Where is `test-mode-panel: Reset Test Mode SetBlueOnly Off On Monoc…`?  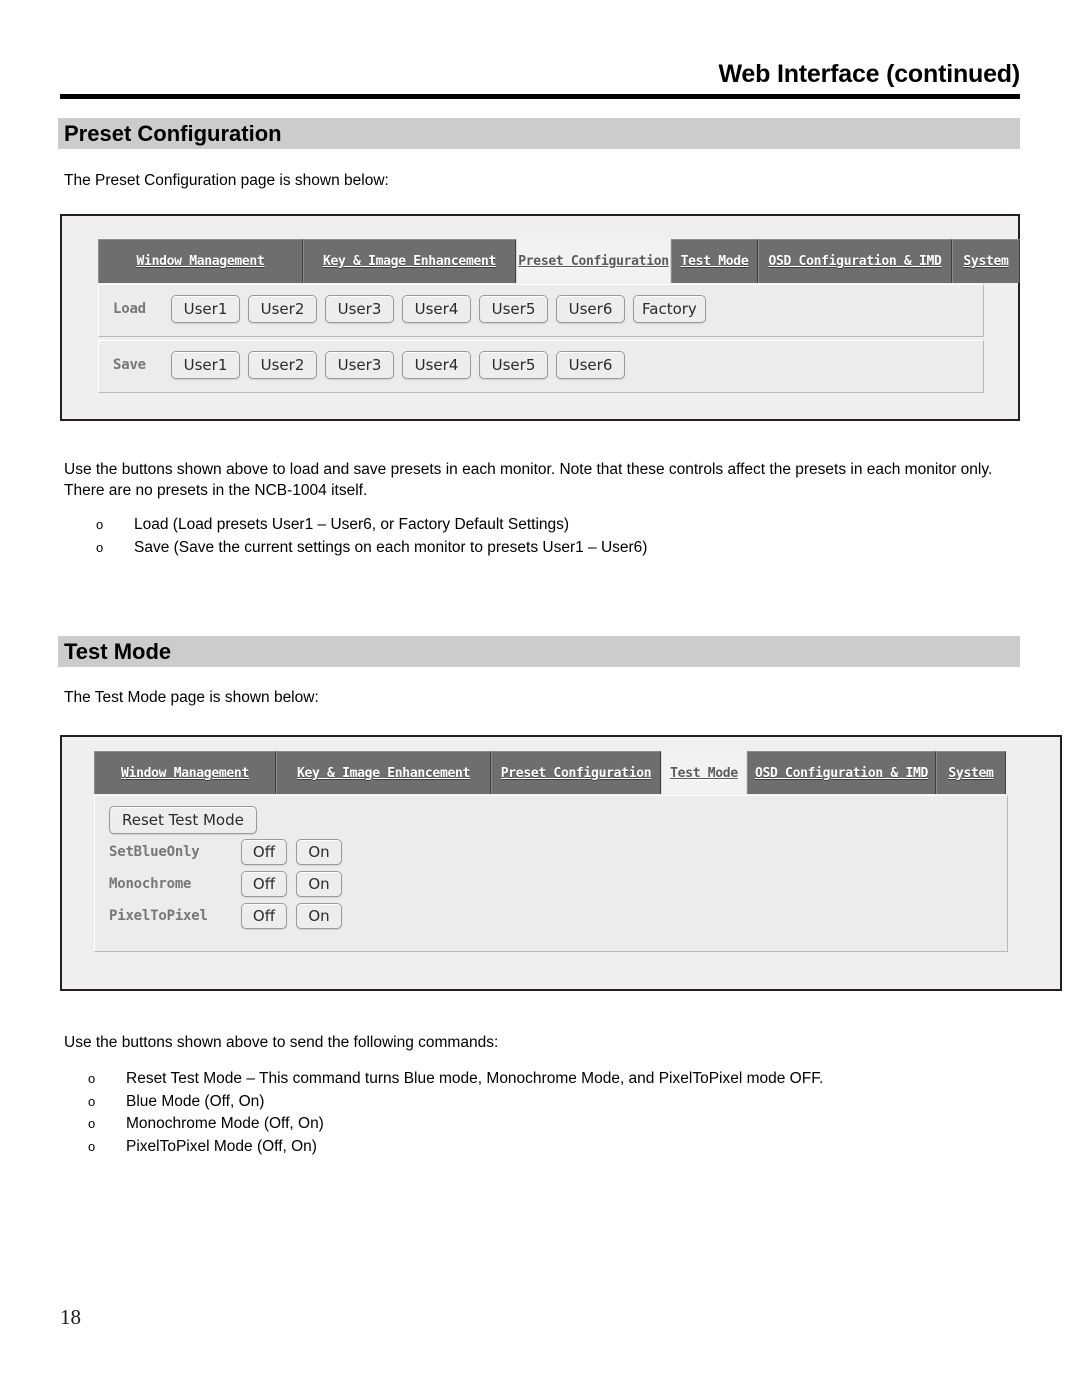
test-mode-panel: Reset Test Mode SetBlueOnly Off On Monoc… is located at coordinates (551, 873).